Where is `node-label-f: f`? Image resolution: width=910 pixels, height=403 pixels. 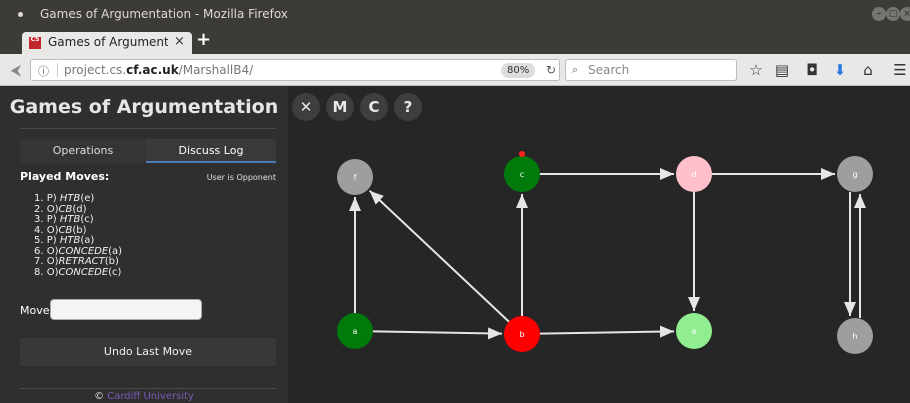 node-label-f: f is located at coordinates (355, 177).